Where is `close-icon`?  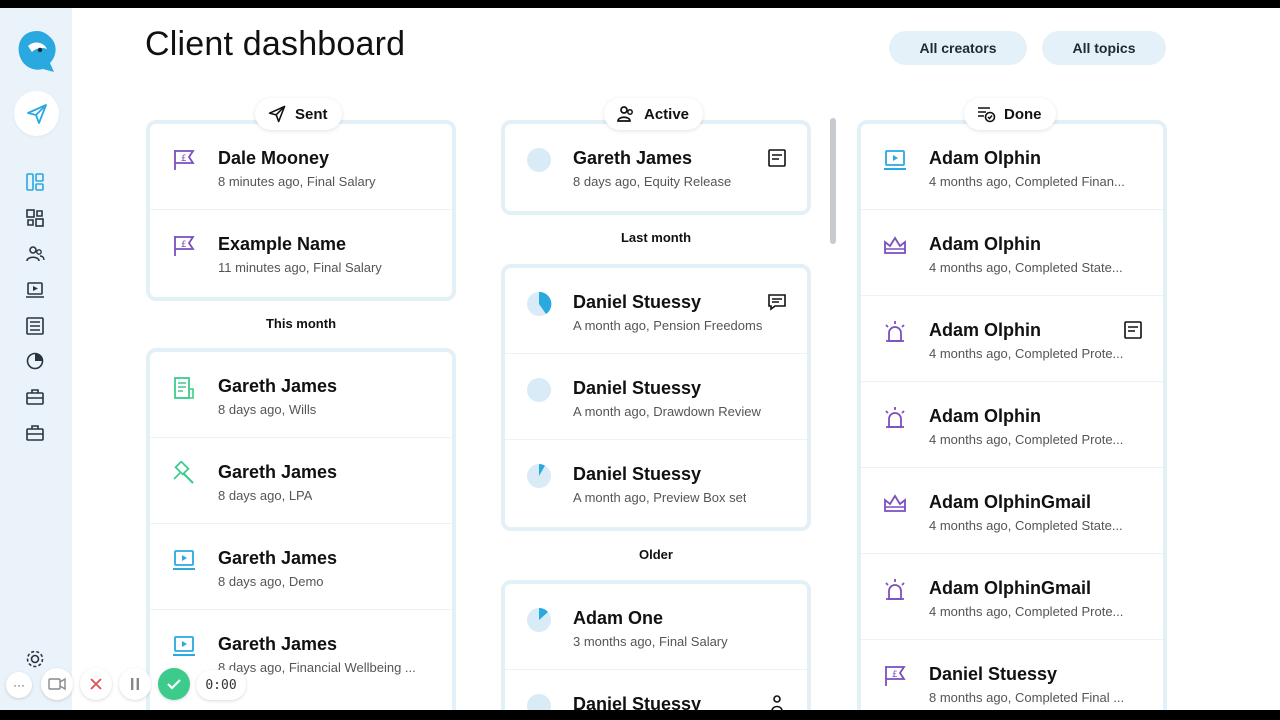
close-icon is located at coordinates (96, 684).